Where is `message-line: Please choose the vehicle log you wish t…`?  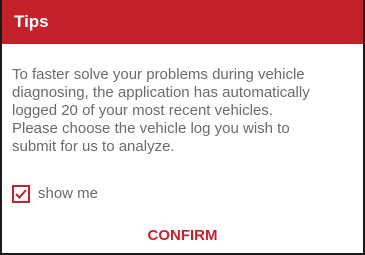 message-line: Please choose the vehicle log you wish t… is located at coordinates (151, 128).